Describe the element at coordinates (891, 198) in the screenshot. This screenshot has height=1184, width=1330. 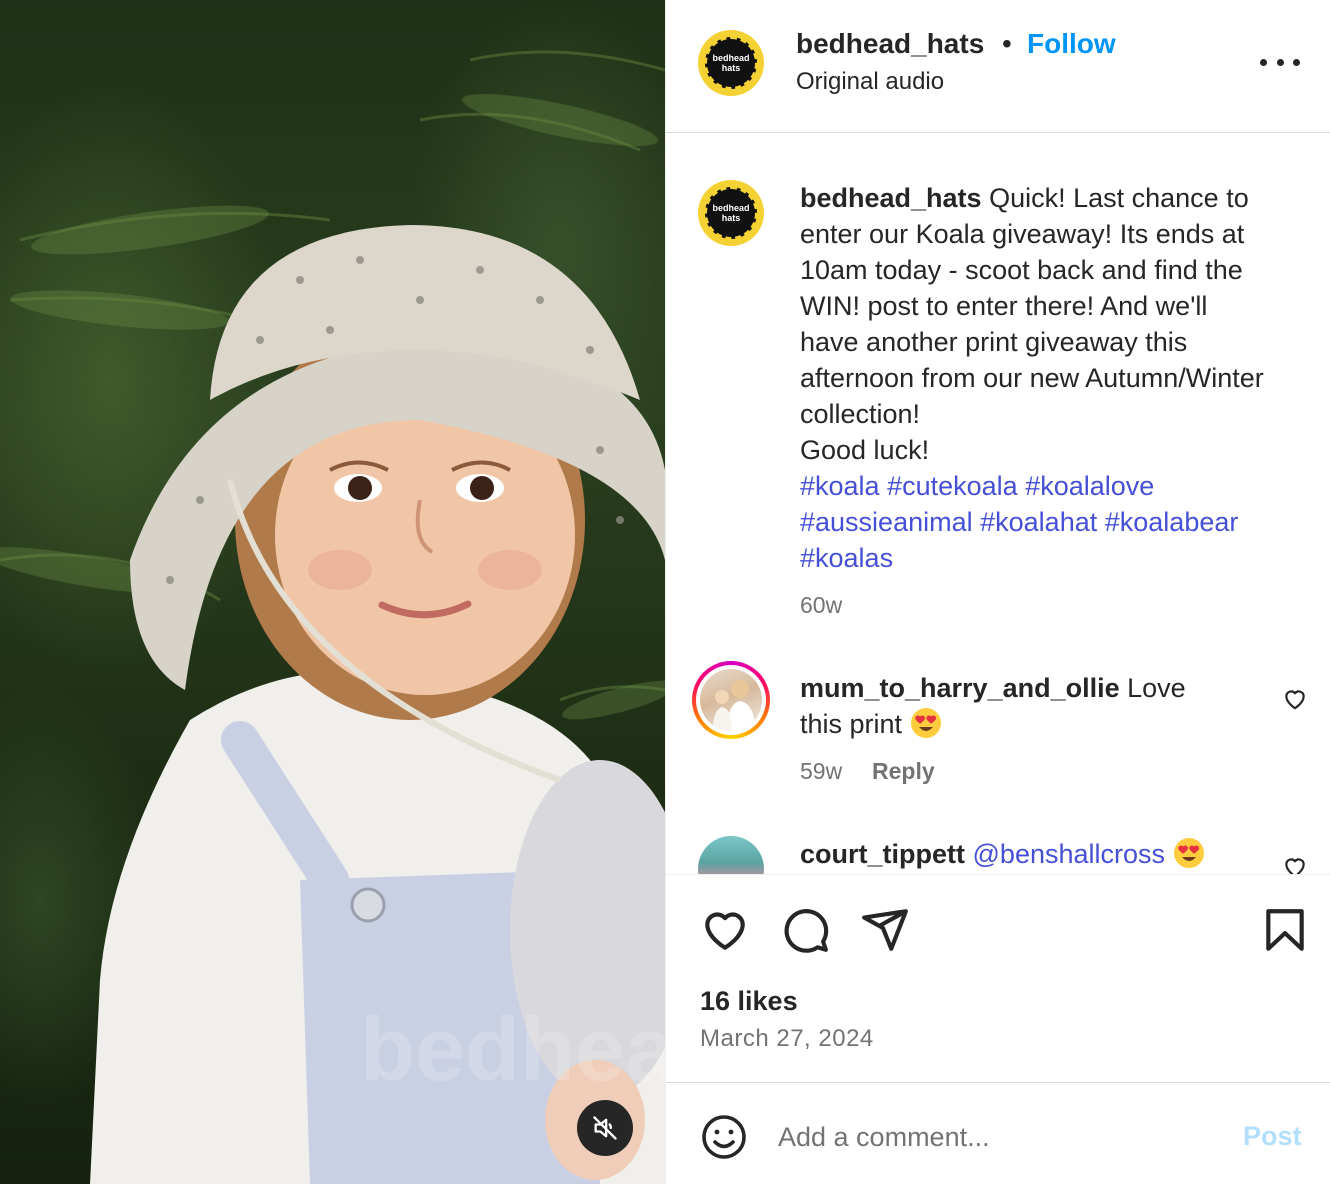
I see `caption-username: bedhead_hats` at that location.